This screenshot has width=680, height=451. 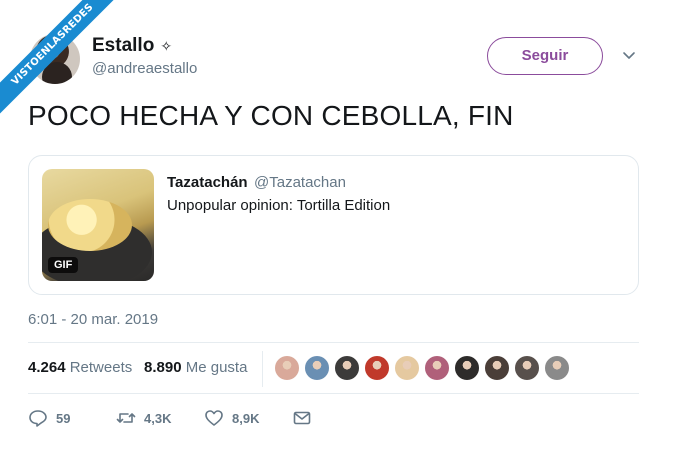 I want to click on retweet-button: 4,3K, so click(x=143, y=418).